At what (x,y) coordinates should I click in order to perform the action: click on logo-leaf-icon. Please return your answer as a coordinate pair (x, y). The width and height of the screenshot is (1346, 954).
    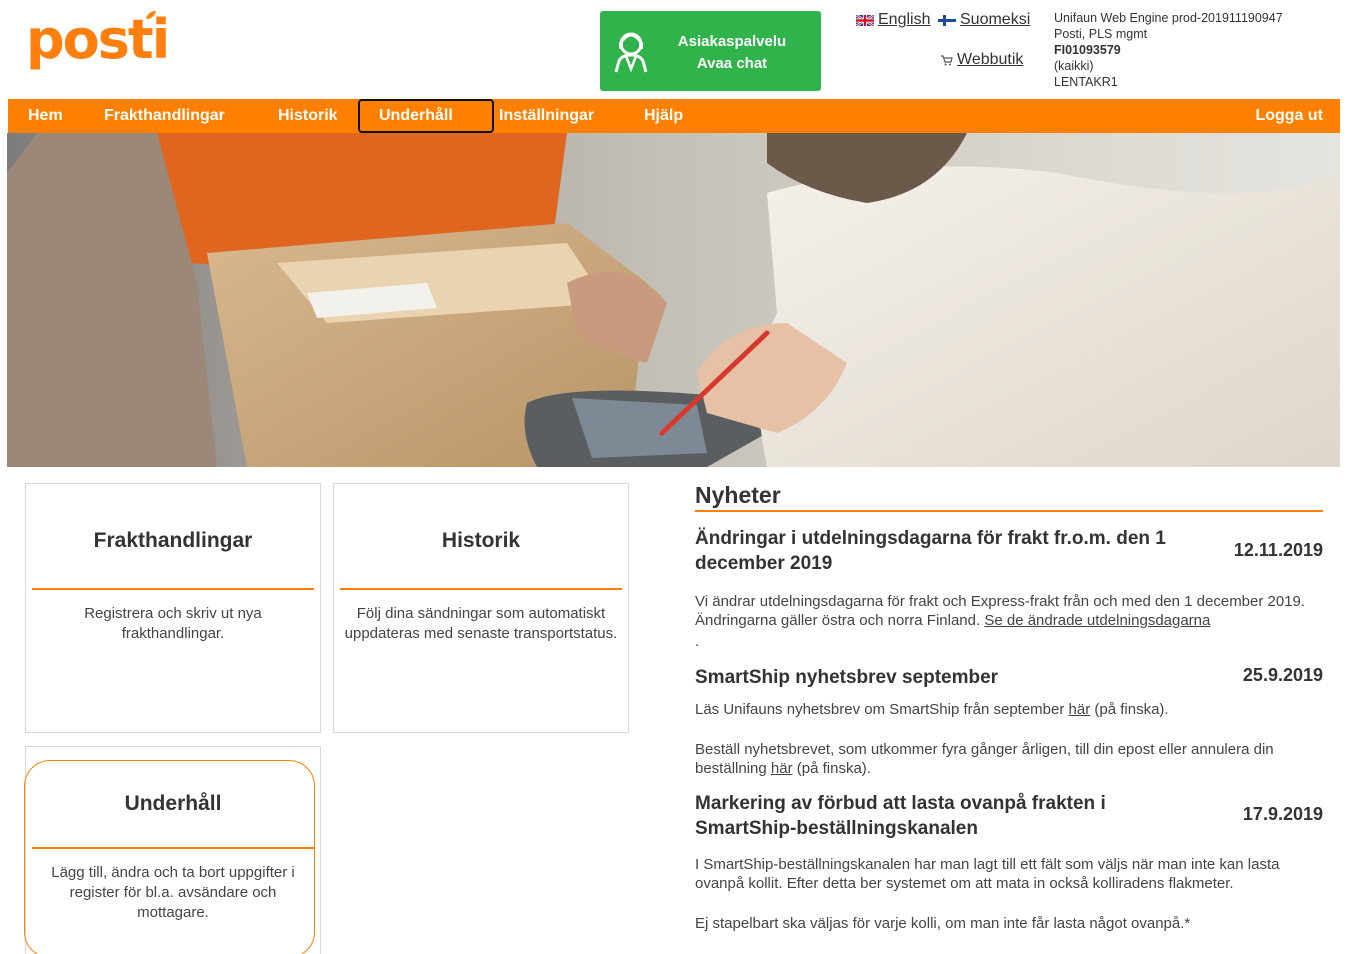
    Looking at the image, I should click on (151, 15).